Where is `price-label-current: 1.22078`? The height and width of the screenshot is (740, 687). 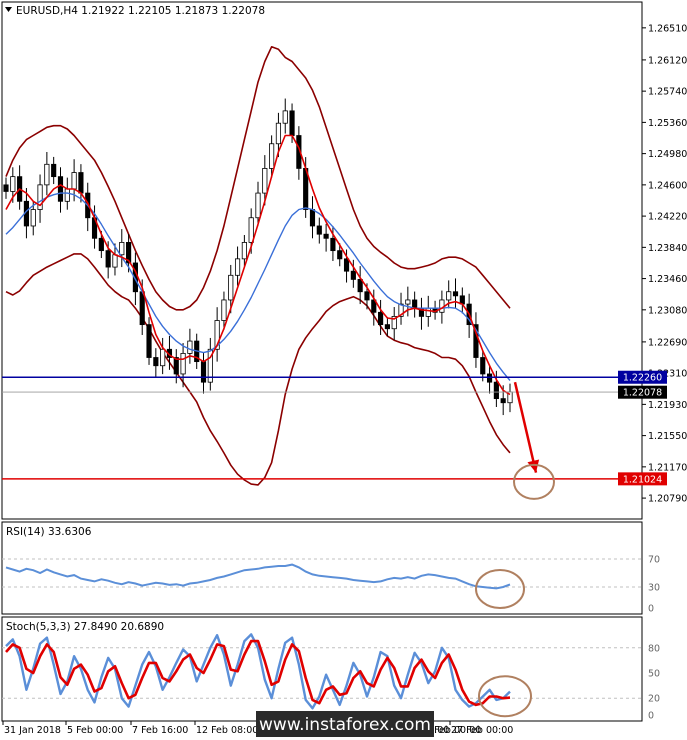
price-label-current: 1.22078 is located at coordinates (642, 392).